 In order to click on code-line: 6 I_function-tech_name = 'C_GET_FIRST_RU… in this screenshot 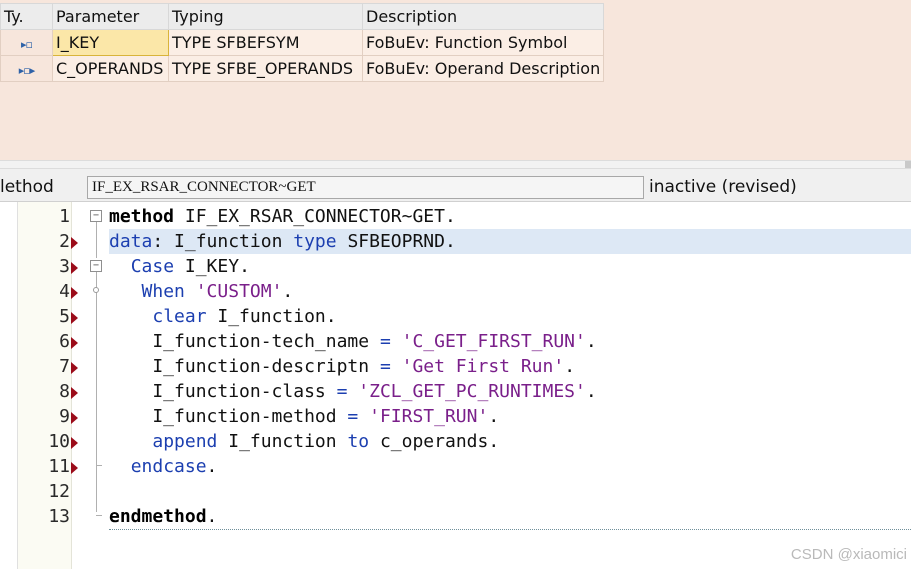, I will do `click(455, 341)`.